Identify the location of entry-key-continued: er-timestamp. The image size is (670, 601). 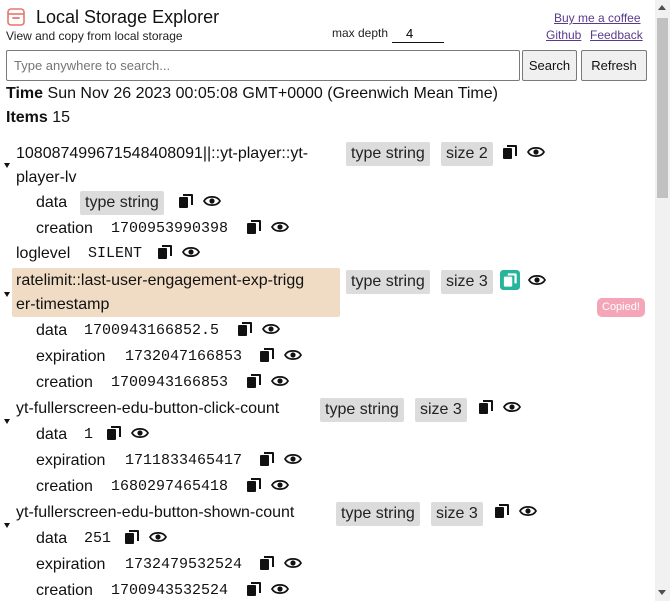
(63, 304).